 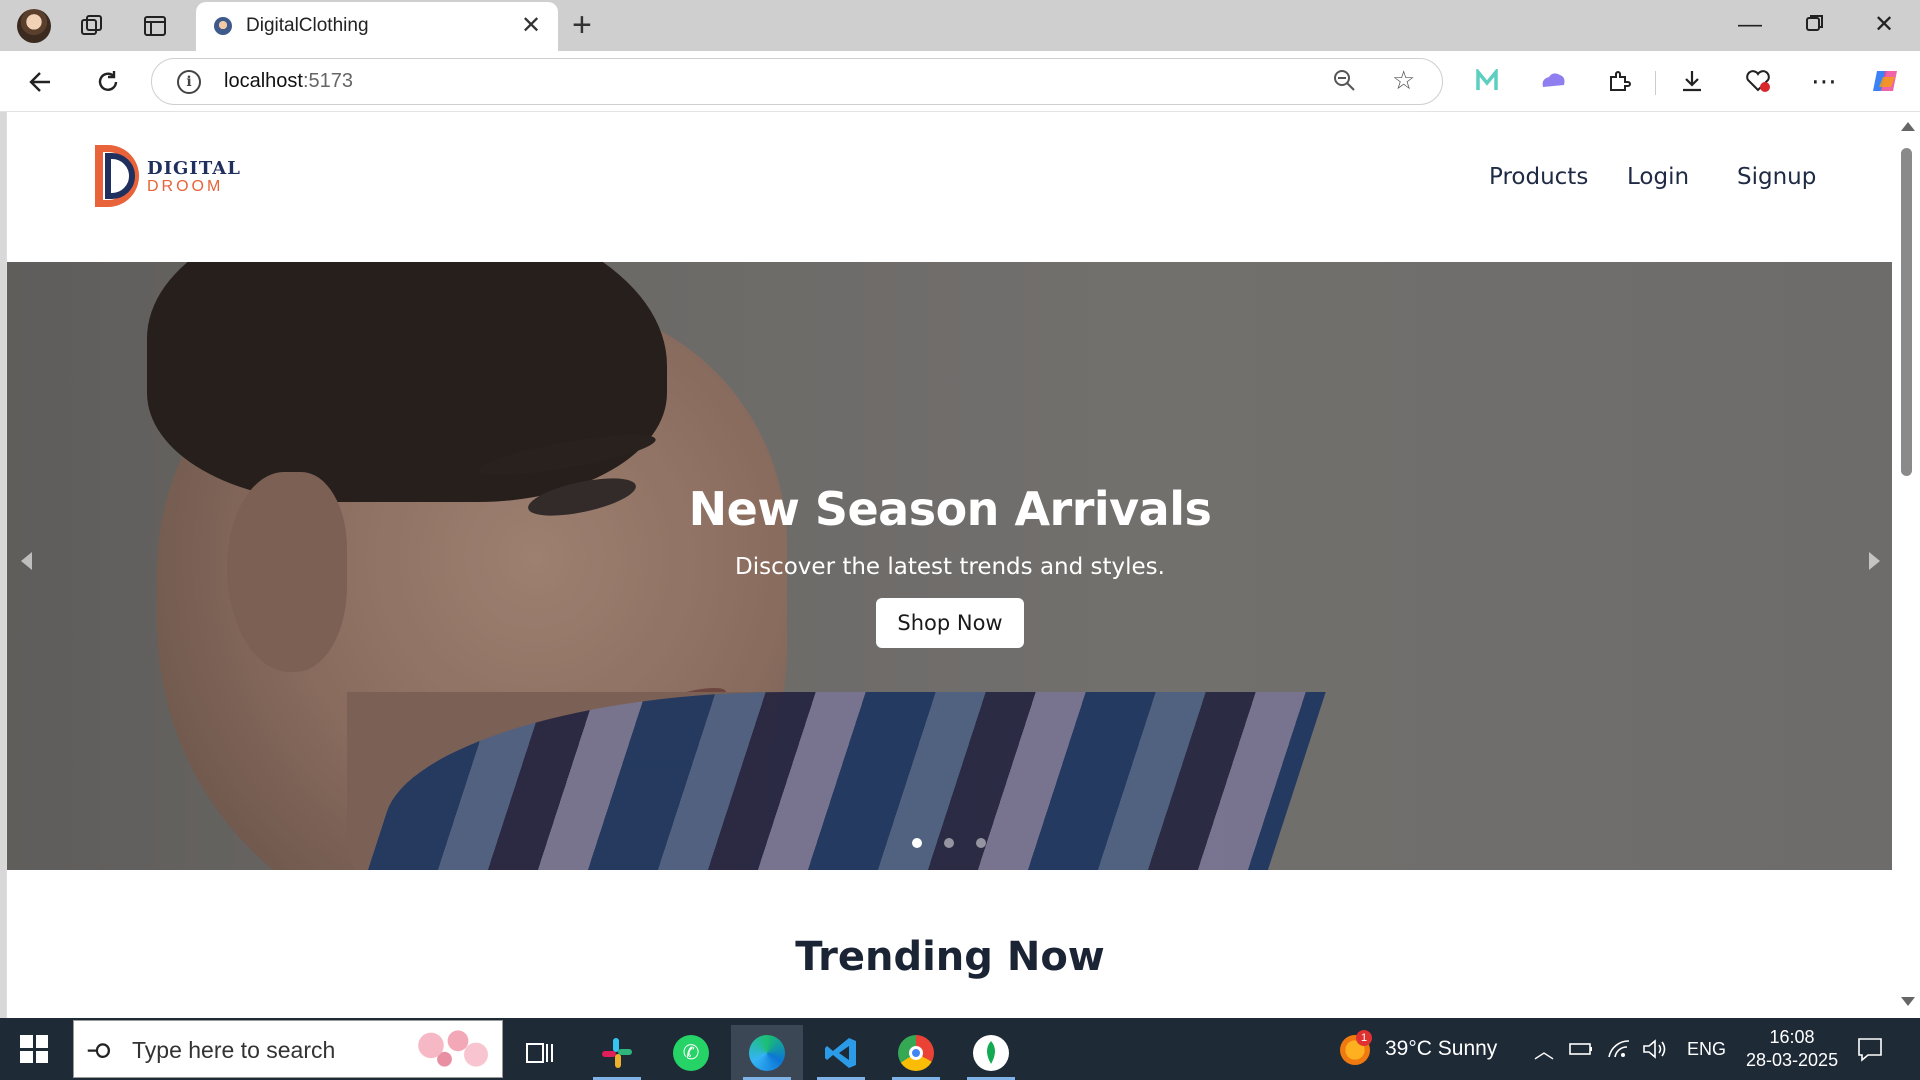 What do you see at coordinates (189, 82) in the screenshot?
I see `site-info-icon: i` at bounding box center [189, 82].